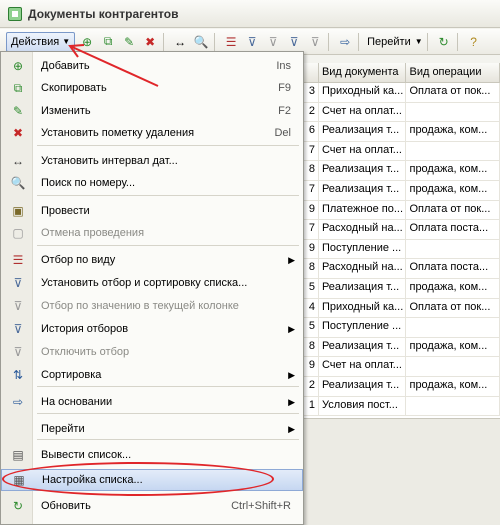  What do you see at coordinates (152, 375) in the screenshot?
I see `menu-item: ⇅ Сортировка ▶` at bounding box center [152, 375].